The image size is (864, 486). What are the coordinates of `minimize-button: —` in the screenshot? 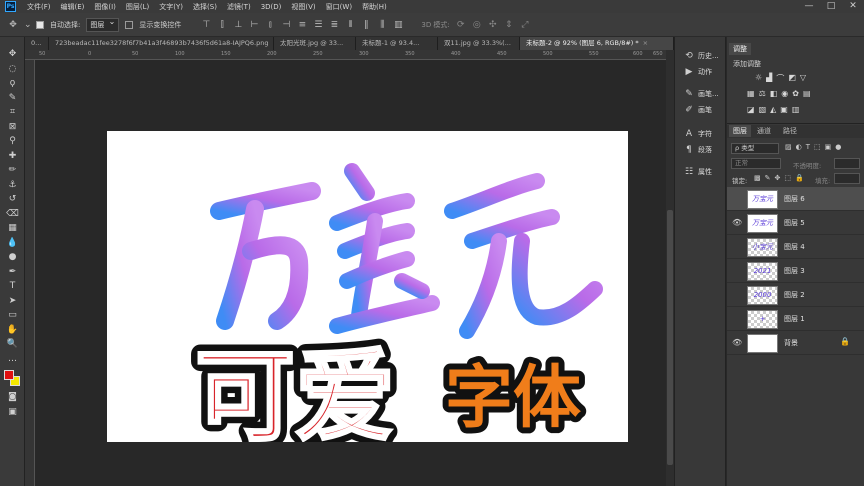 It's located at (809, 6).